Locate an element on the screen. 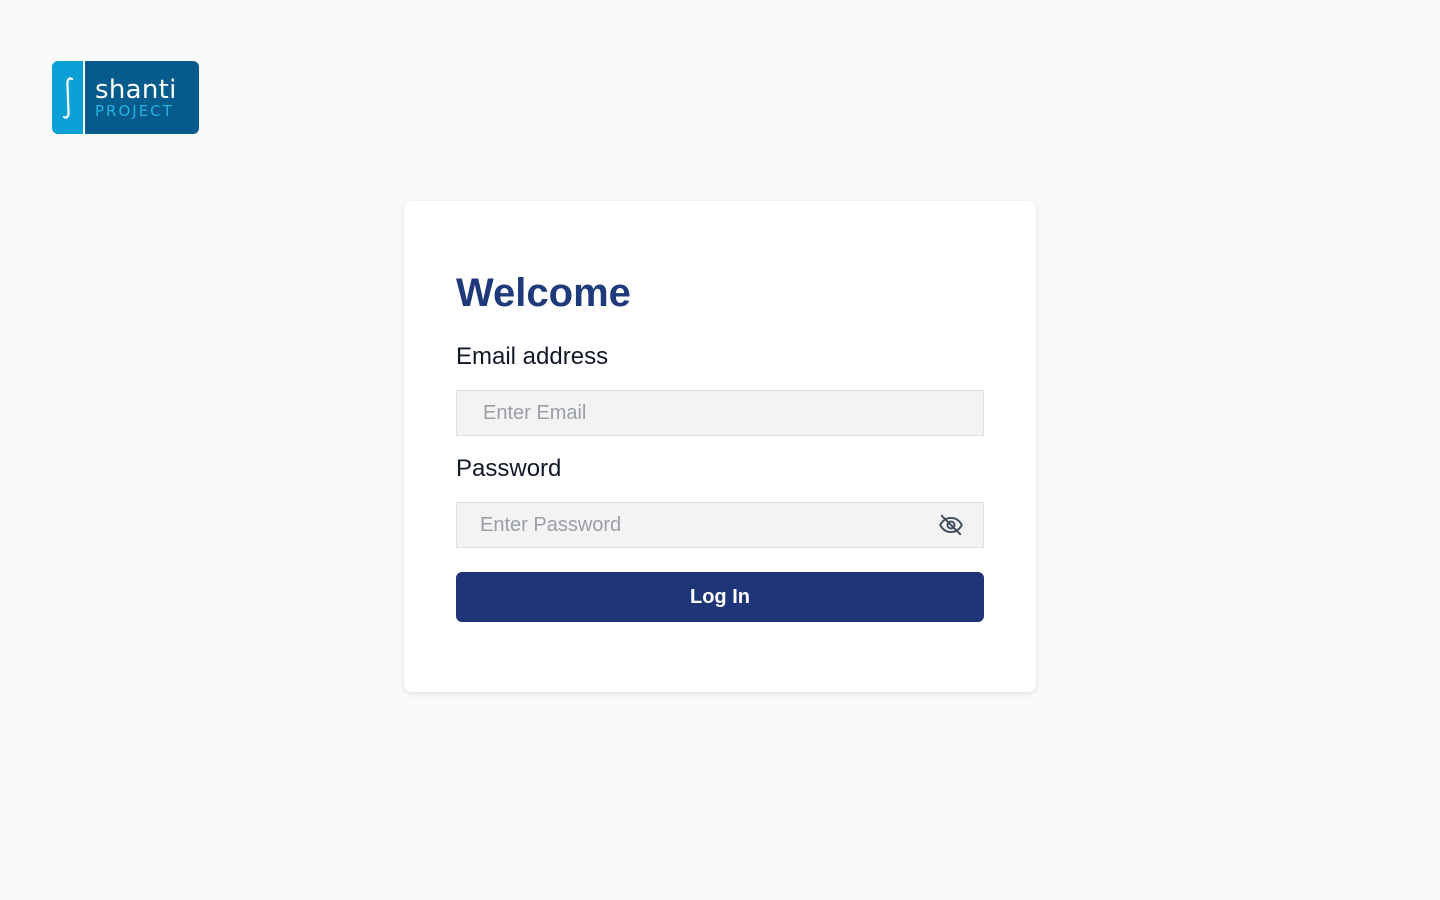 The image size is (1440, 900). integral-icon is located at coordinates (67, 97).